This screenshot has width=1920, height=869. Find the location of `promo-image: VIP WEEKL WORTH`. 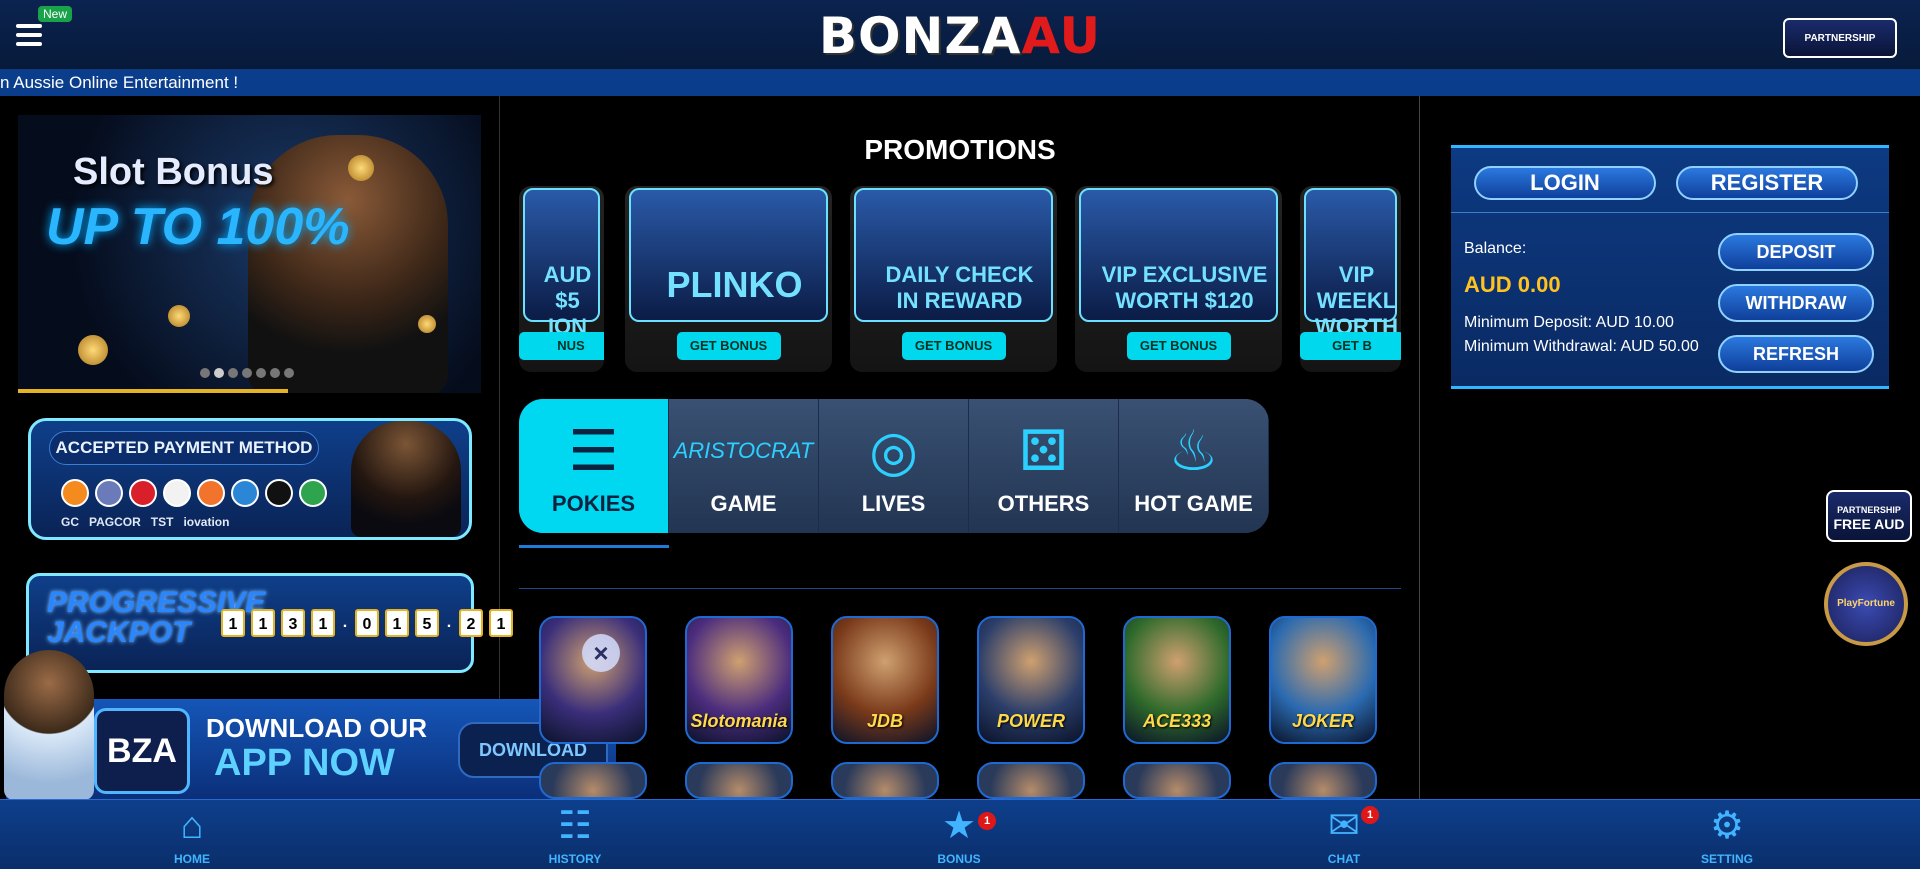

promo-image: VIP WEEKL WORTH is located at coordinates (1351, 263).